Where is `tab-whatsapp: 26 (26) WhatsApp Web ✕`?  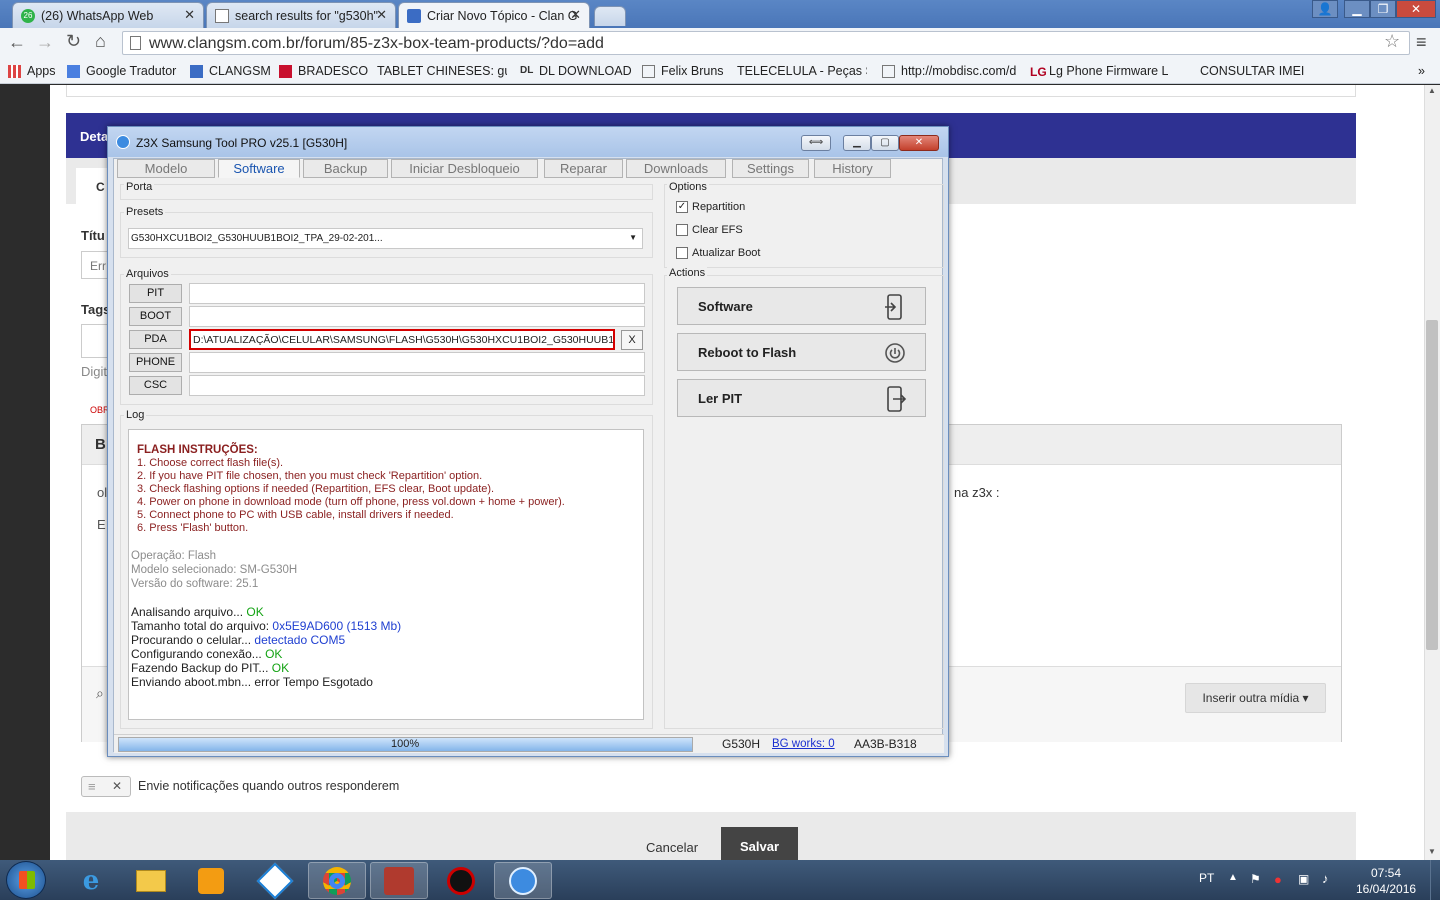 tab-whatsapp: 26 (26) WhatsApp Web ✕ is located at coordinates (108, 15).